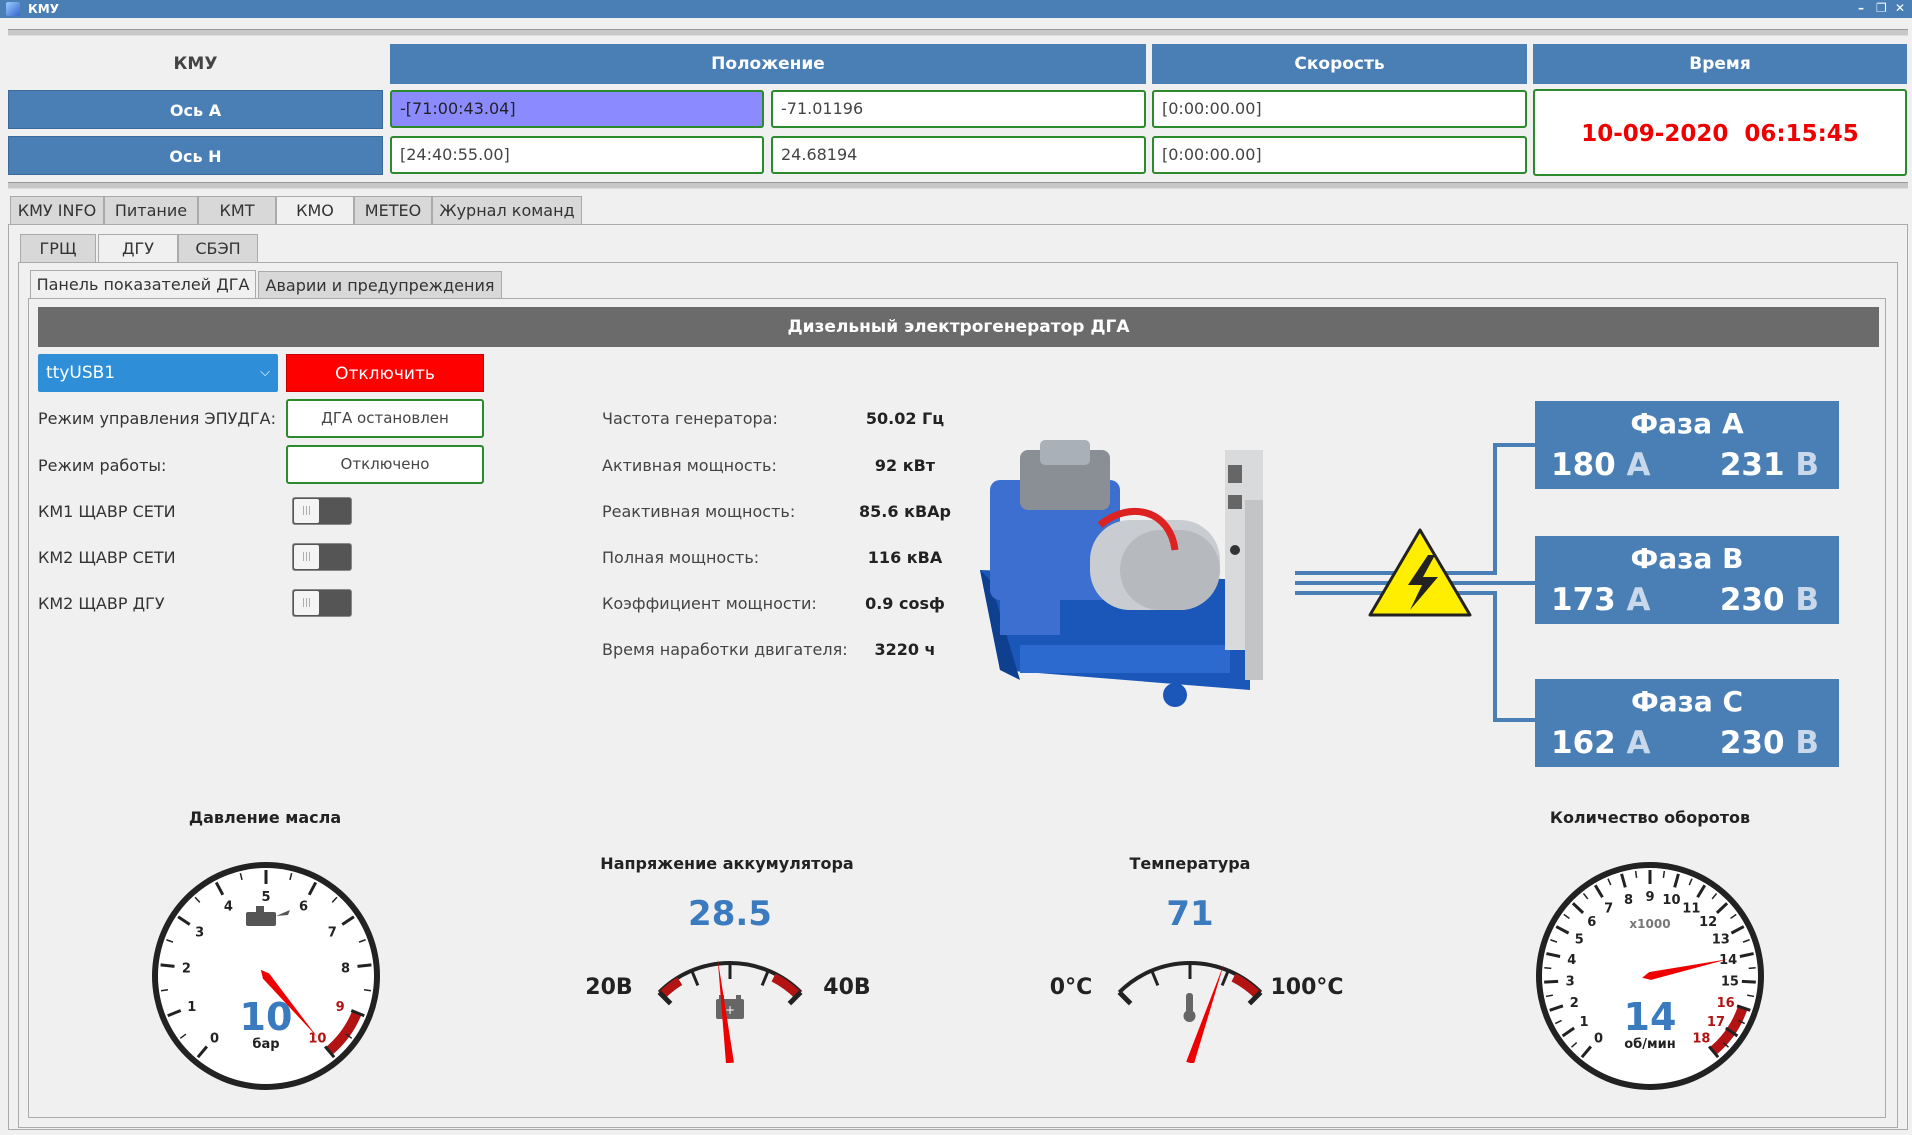 The image size is (1912, 1135). I want to click on date-value: 10-09-2020, so click(1655, 134).